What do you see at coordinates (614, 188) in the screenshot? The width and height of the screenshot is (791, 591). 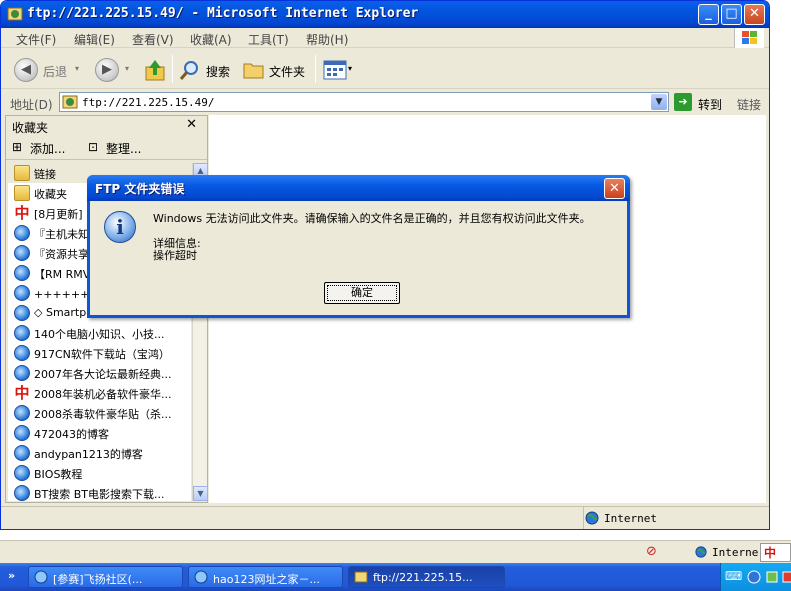 I see `dialog-close-button: ✕` at bounding box center [614, 188].